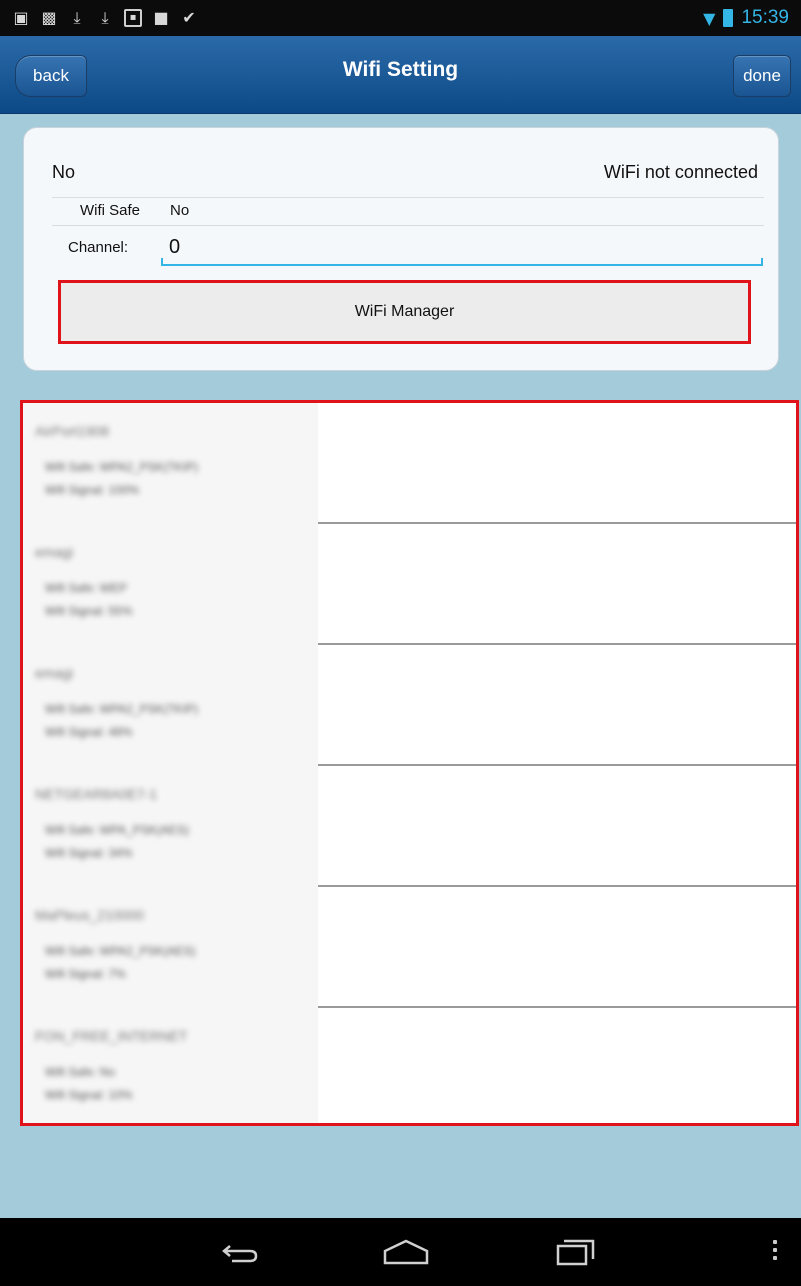  Describe the element at coordinates (400, 18) in the screenshot. I see `status-bar: ▣ ▩ ⤓ ⤓ ▪ ■ ✔ ▼ 15:39` at that location.